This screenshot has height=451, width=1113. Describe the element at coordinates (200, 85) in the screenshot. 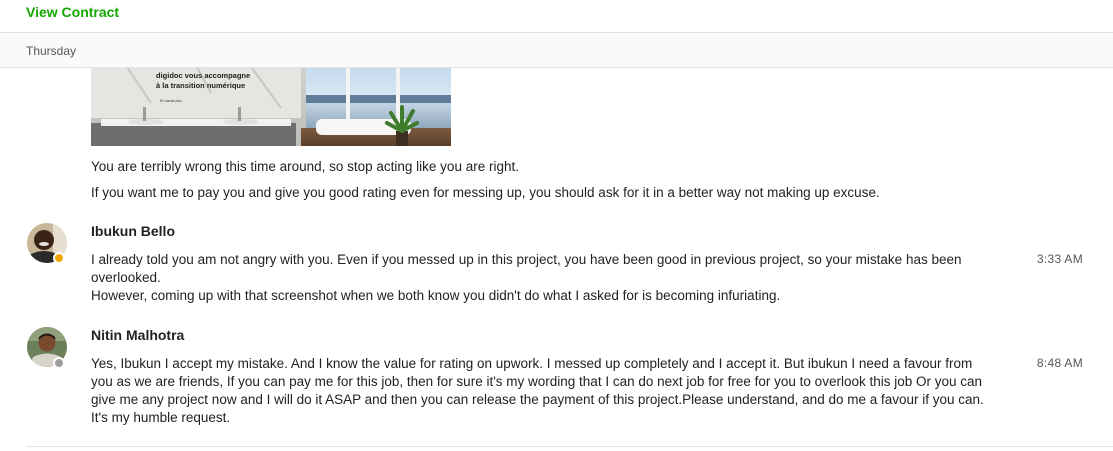

I see `image-text-line2: à la transition numérique` at that location.